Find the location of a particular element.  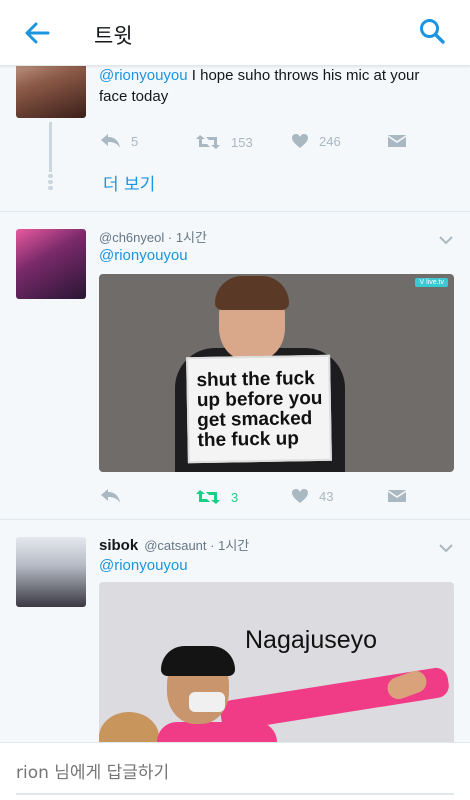

user-handle: @catsaunt is located at coordinates (175, 545).